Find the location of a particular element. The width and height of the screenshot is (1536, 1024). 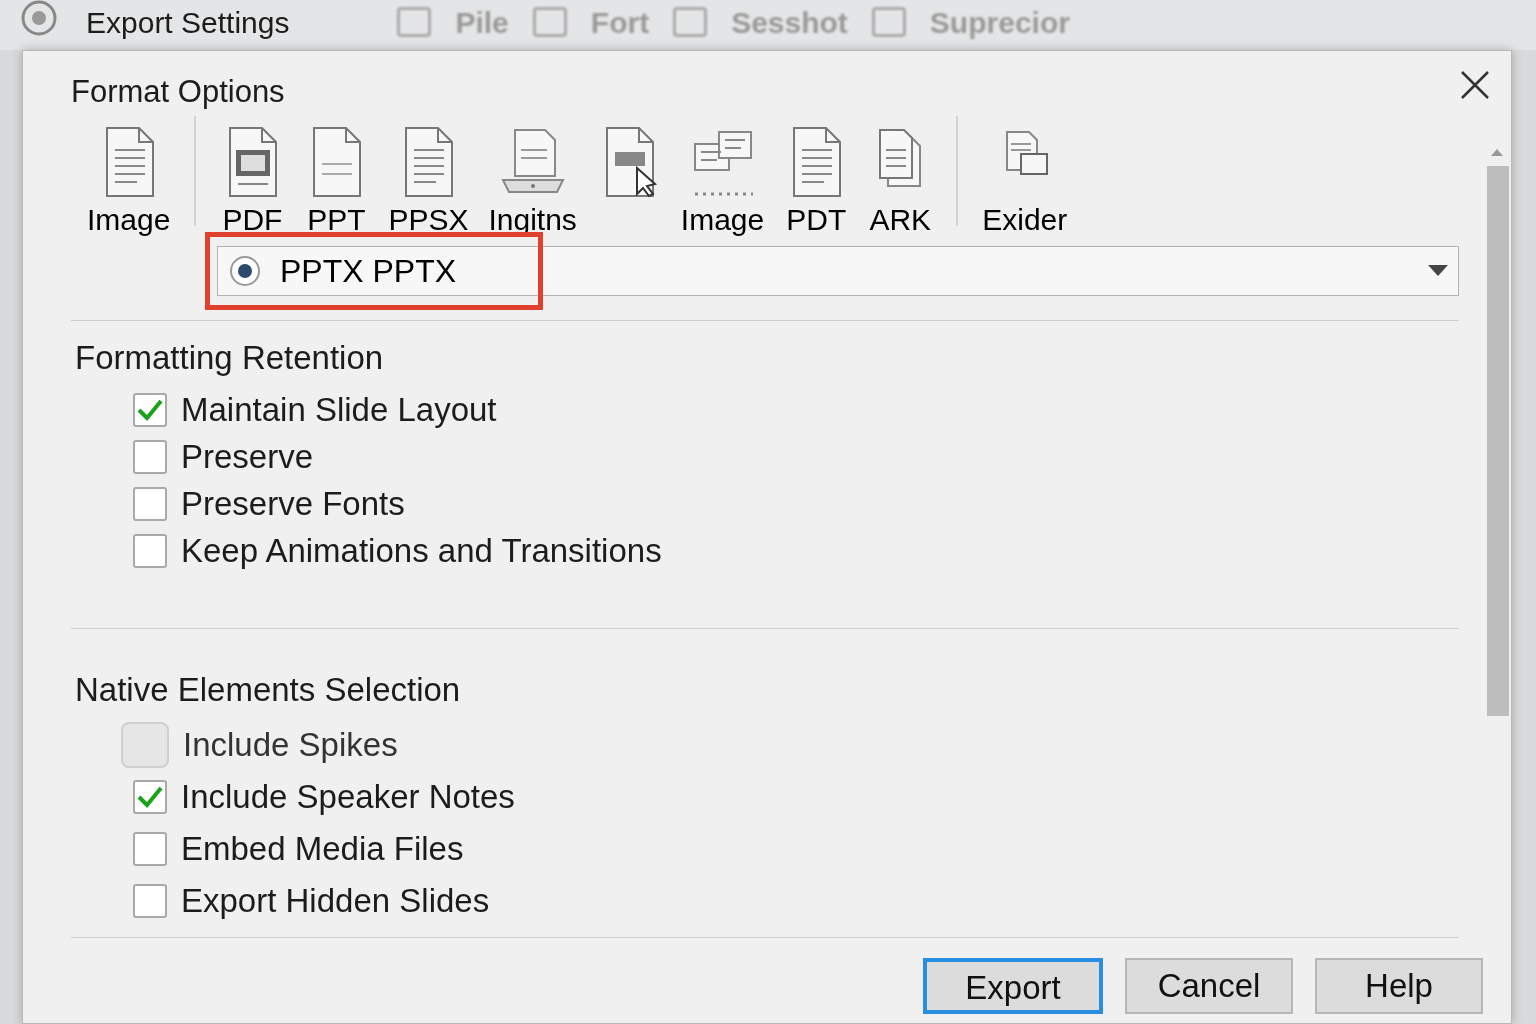

checkbox-option: Preserve is located at coordinates (223, 456).